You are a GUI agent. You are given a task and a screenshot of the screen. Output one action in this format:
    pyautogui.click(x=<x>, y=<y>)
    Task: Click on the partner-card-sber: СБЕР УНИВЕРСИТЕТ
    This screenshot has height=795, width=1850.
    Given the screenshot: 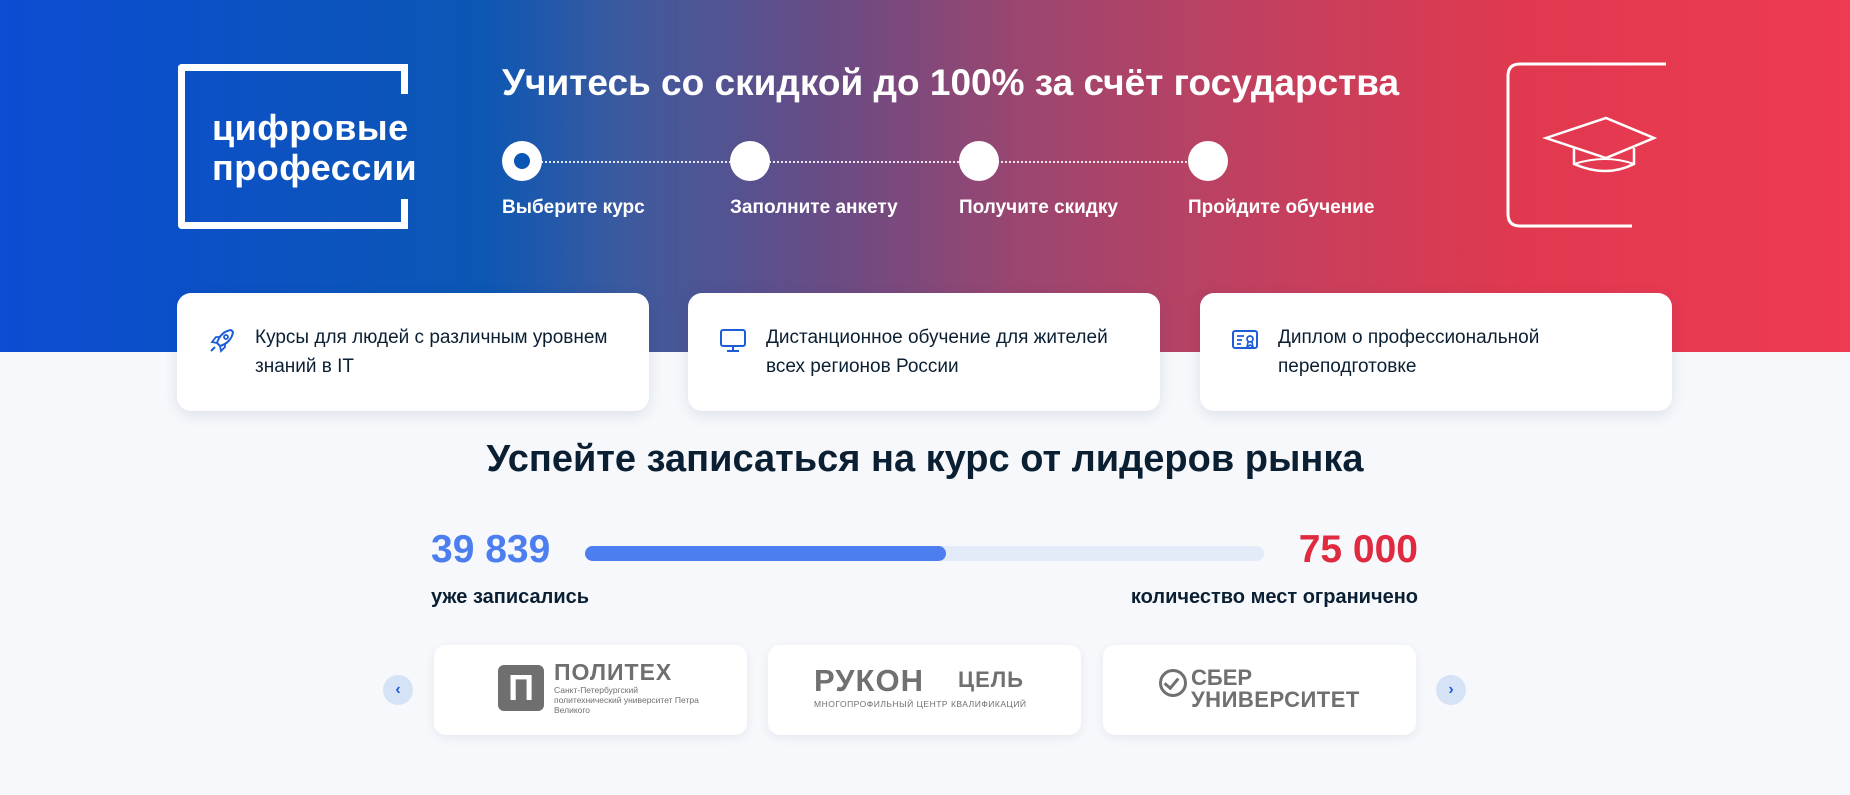 What is the action you would take?
    pyautogui.click(x=1259, y=690)
    